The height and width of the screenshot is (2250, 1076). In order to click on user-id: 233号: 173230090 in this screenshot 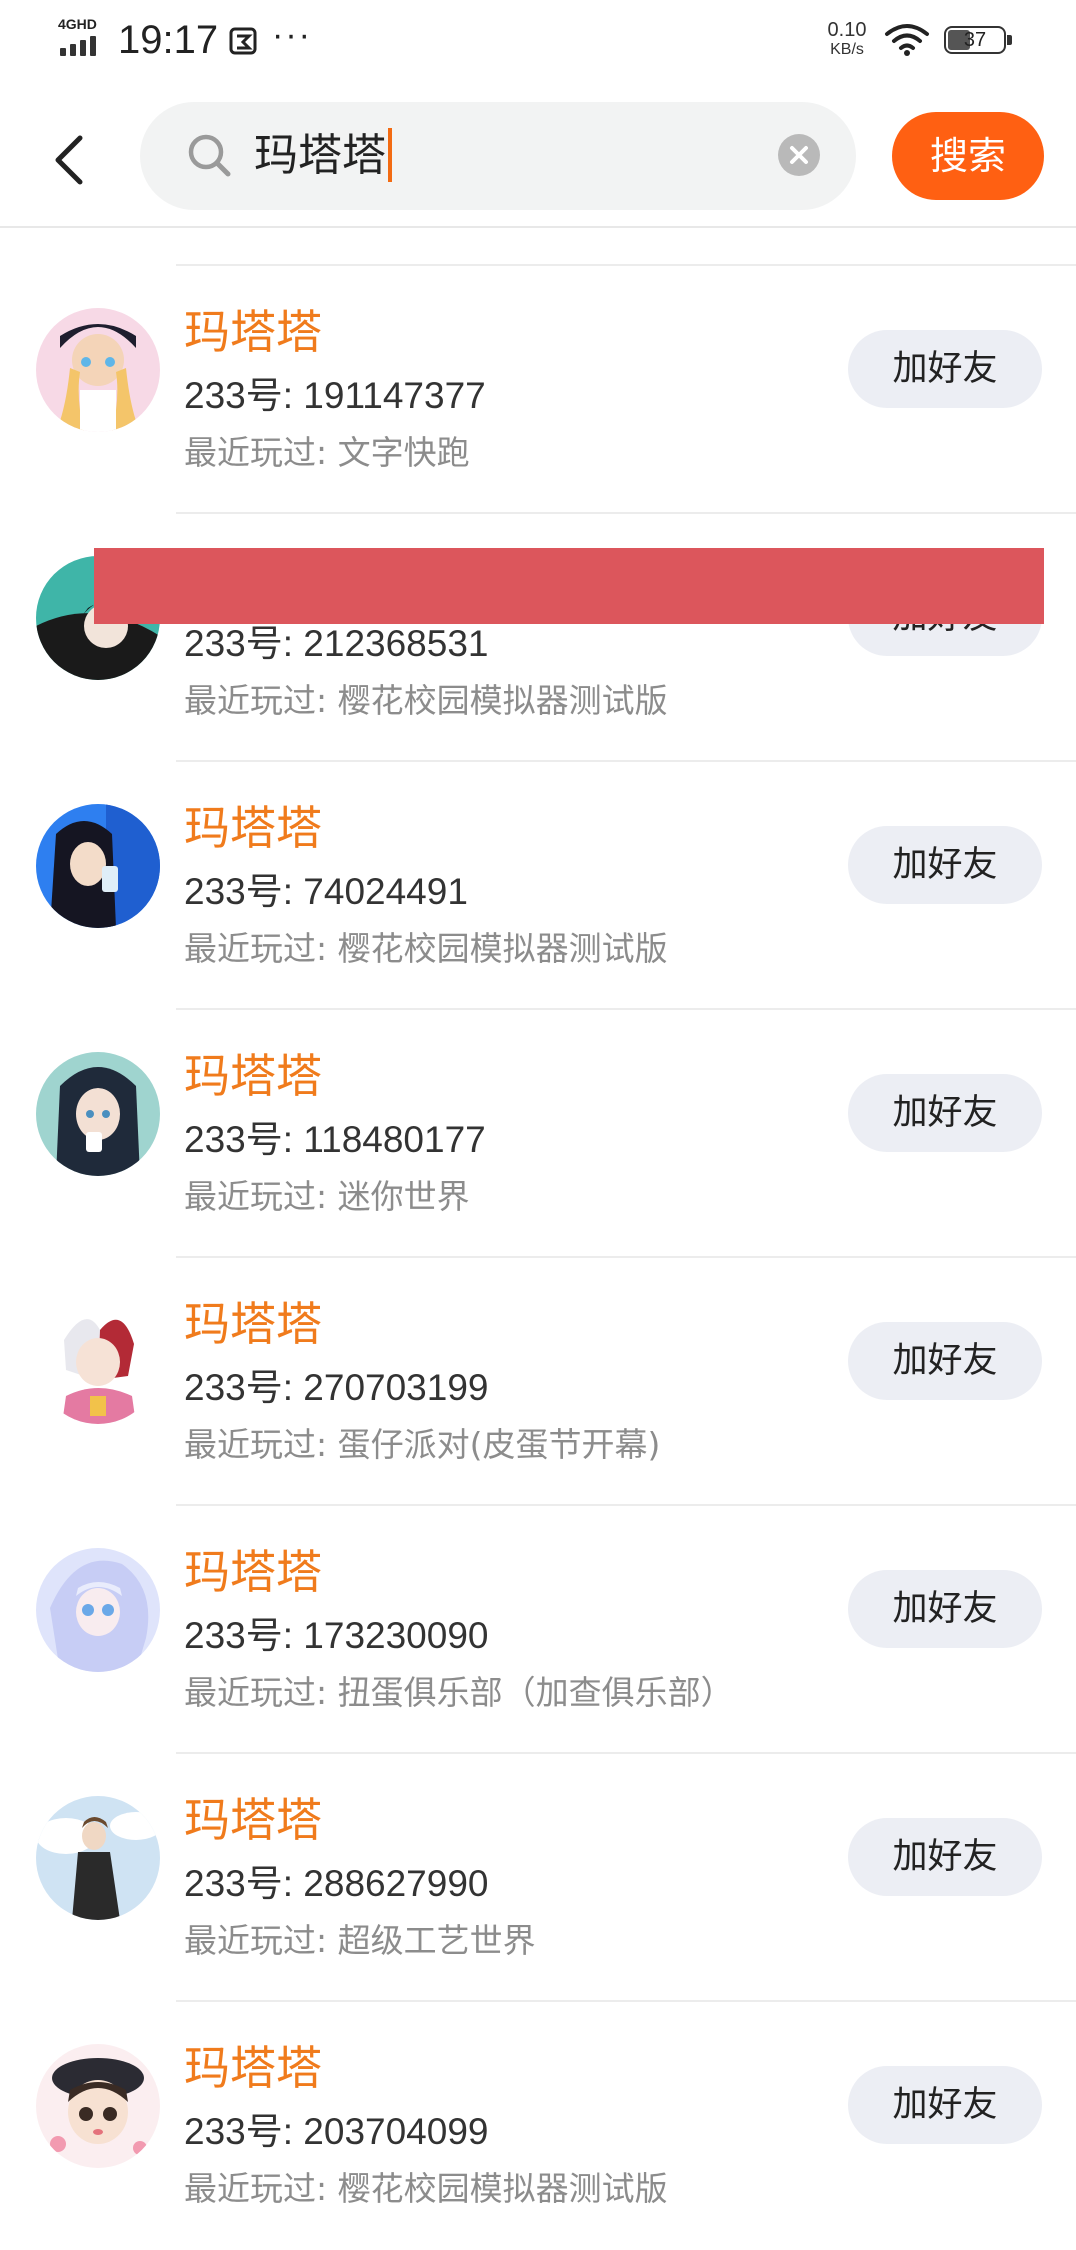, I will do `click(336, 1635)`.